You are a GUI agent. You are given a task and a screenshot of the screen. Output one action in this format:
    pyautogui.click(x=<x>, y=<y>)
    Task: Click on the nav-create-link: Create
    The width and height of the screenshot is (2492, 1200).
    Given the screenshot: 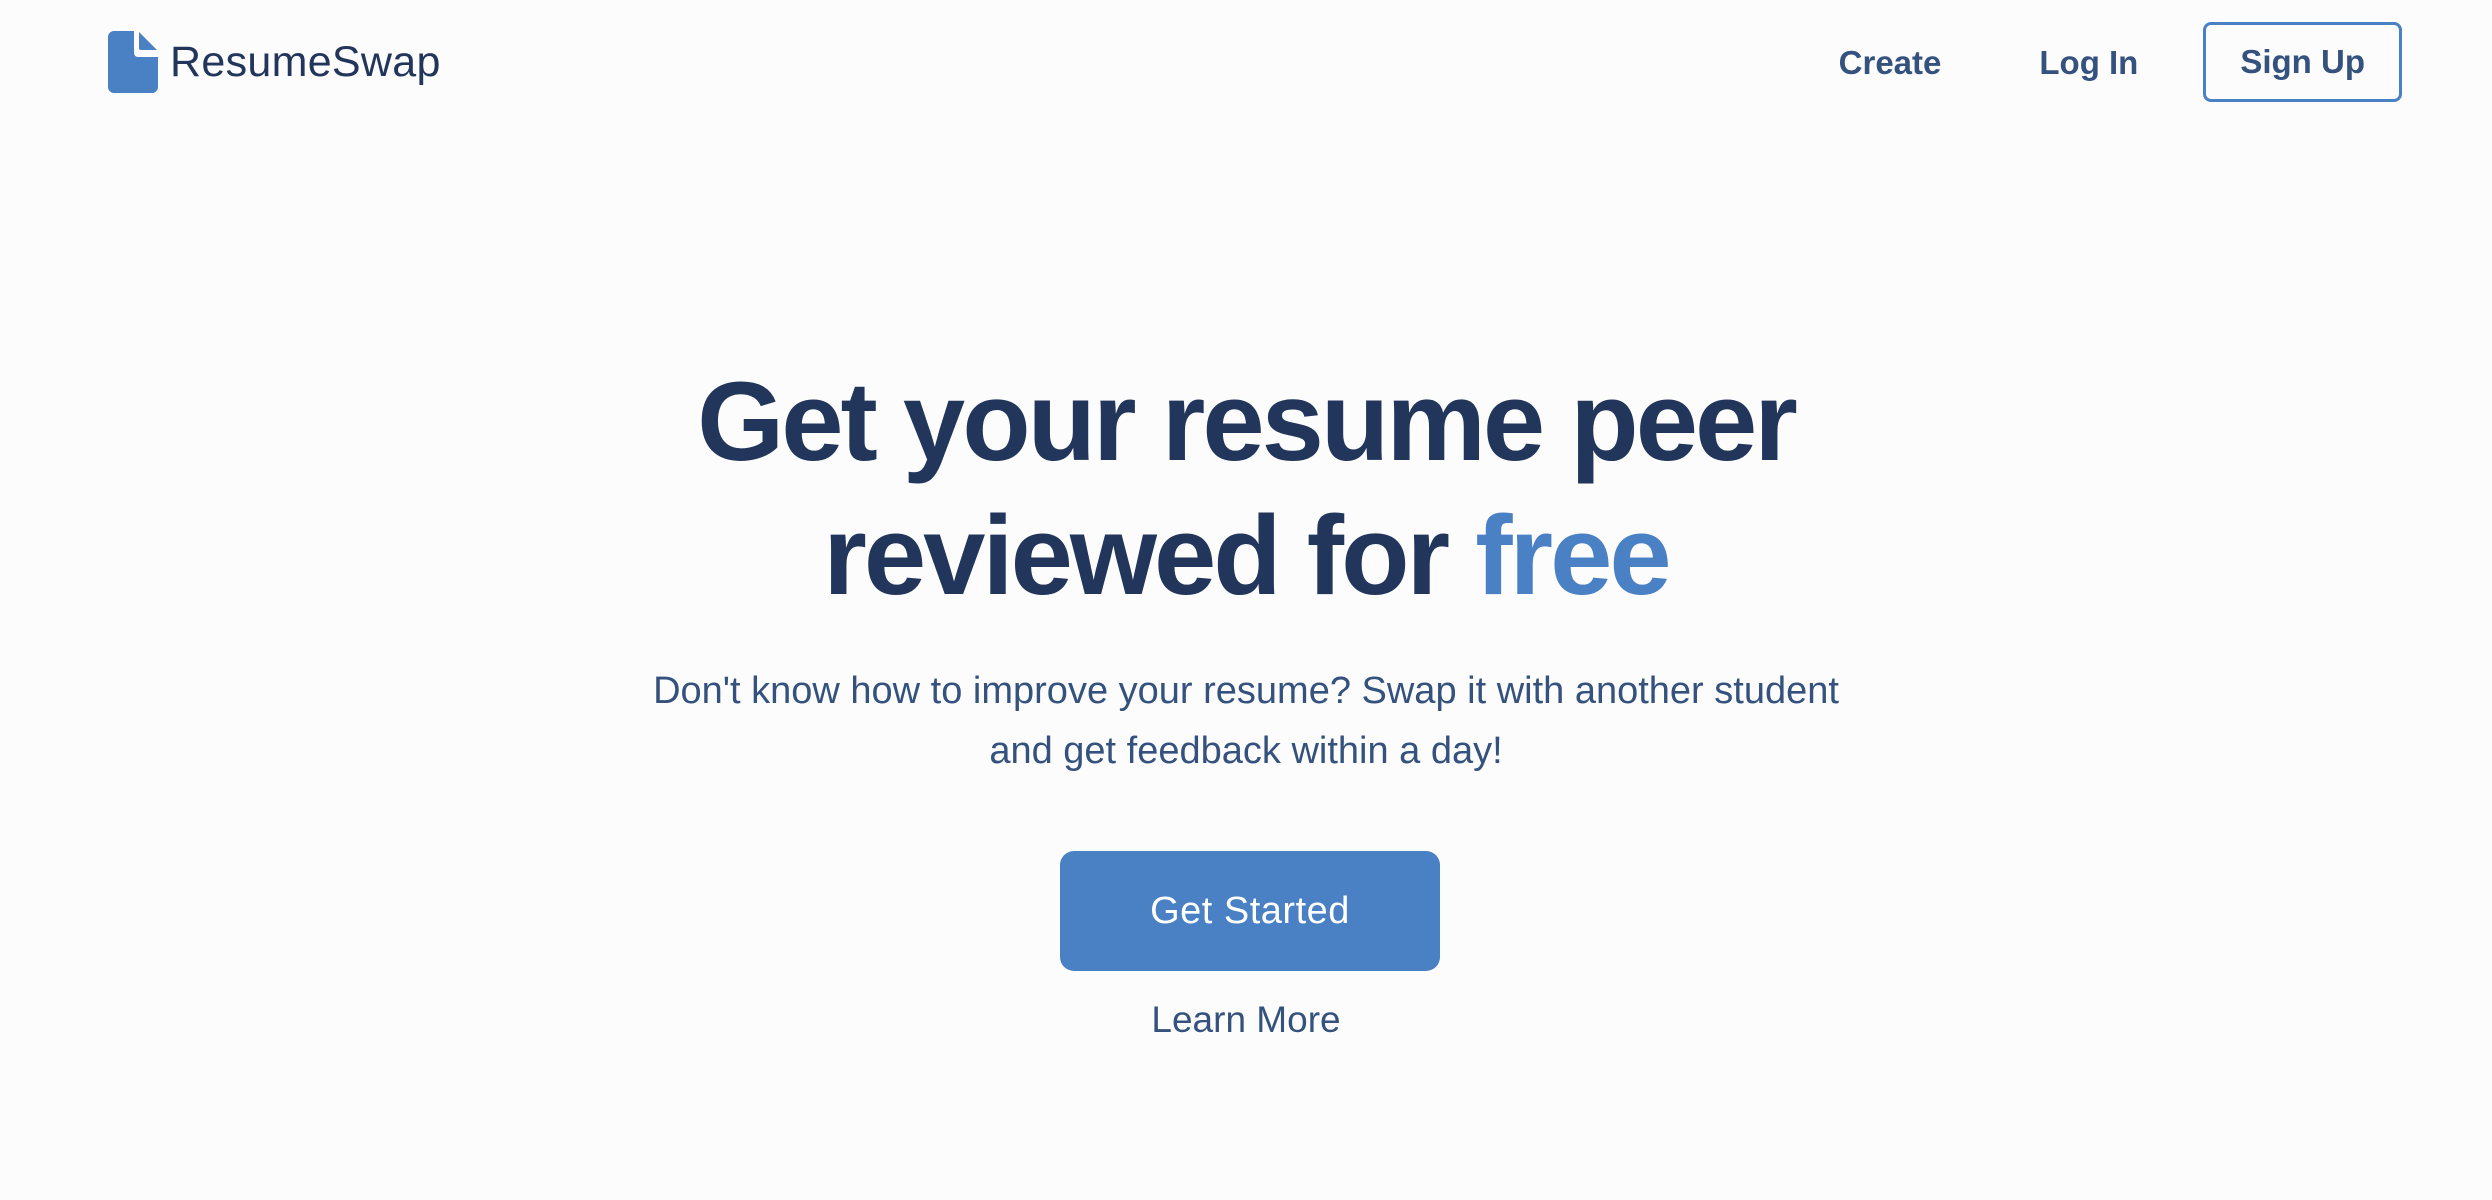 What is the action you would take?
    pyautogui.click(x=1890, y=62)
    